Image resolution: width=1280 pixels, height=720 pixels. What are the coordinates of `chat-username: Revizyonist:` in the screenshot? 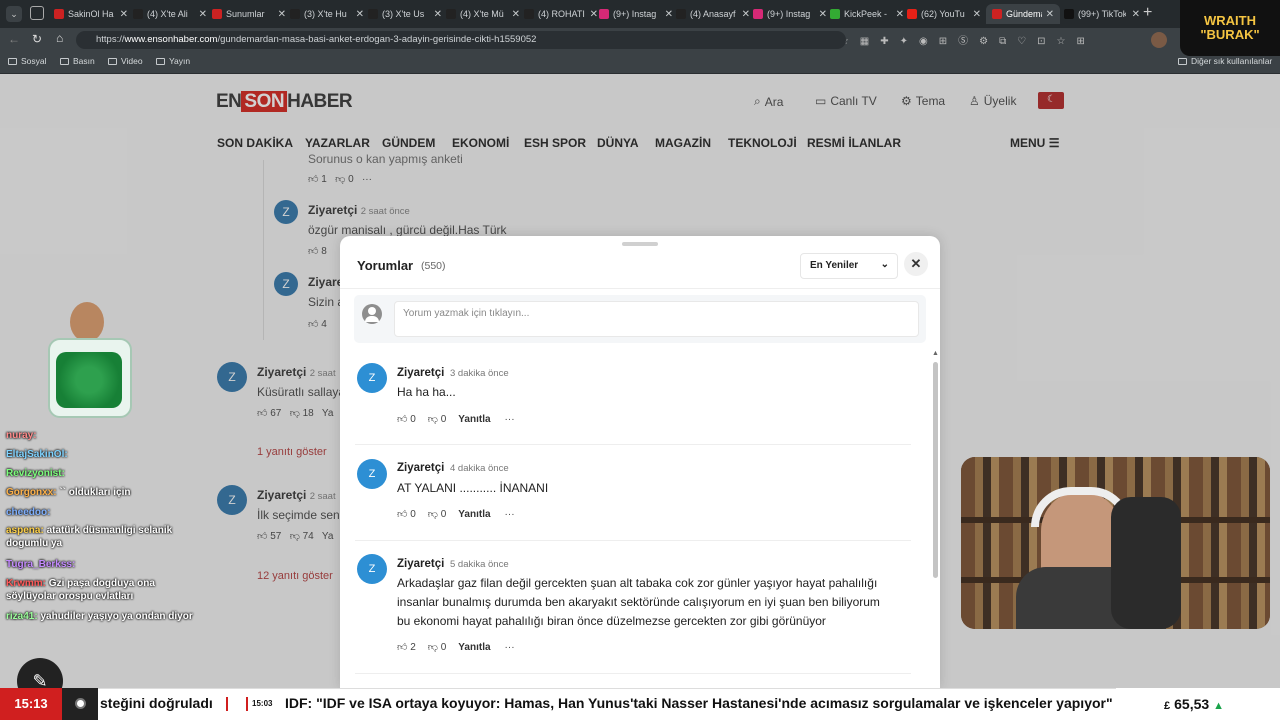 It's located at (35, 473).